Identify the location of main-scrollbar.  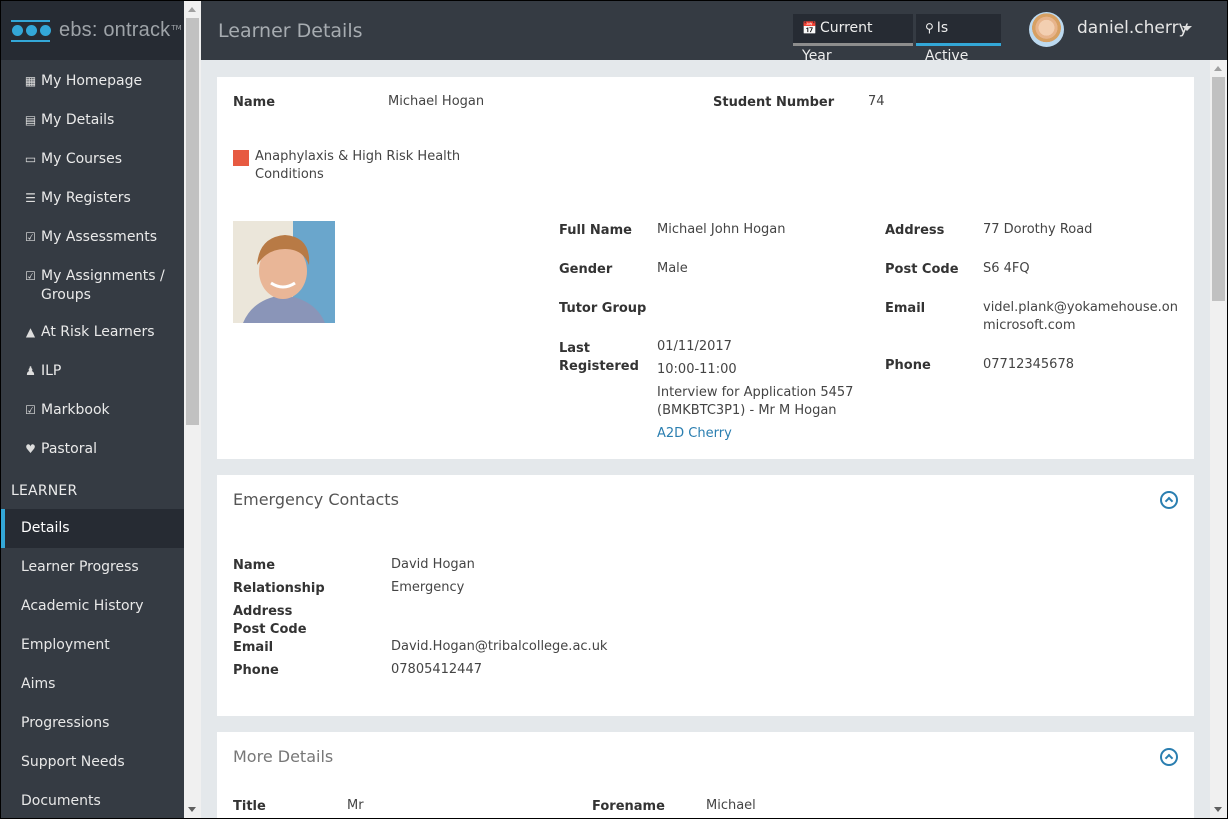
(1218, 439).